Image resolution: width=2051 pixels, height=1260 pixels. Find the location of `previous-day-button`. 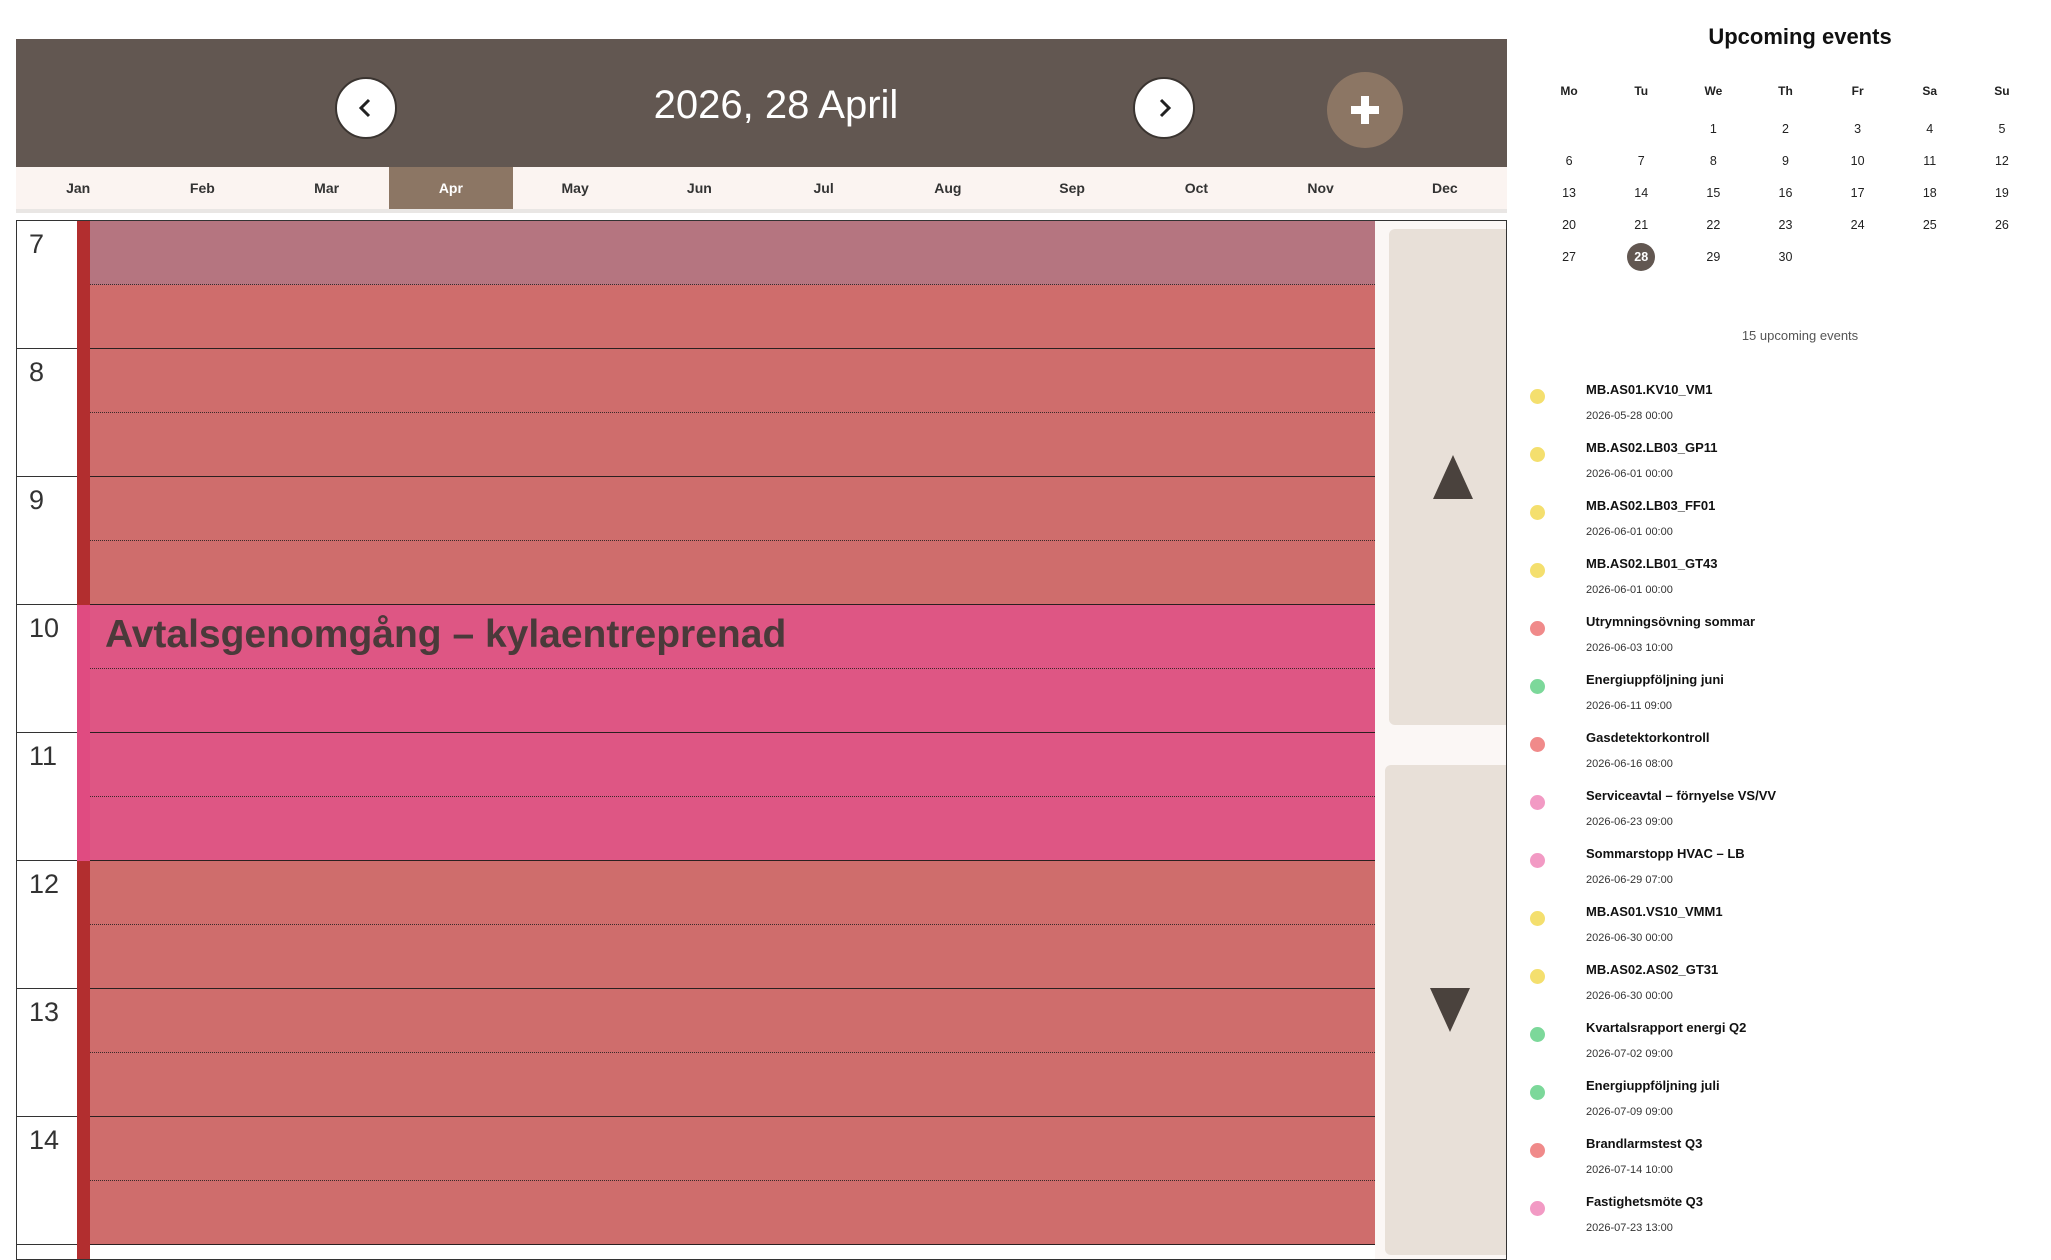

previous-day-button is located at coordinates (366, 108).